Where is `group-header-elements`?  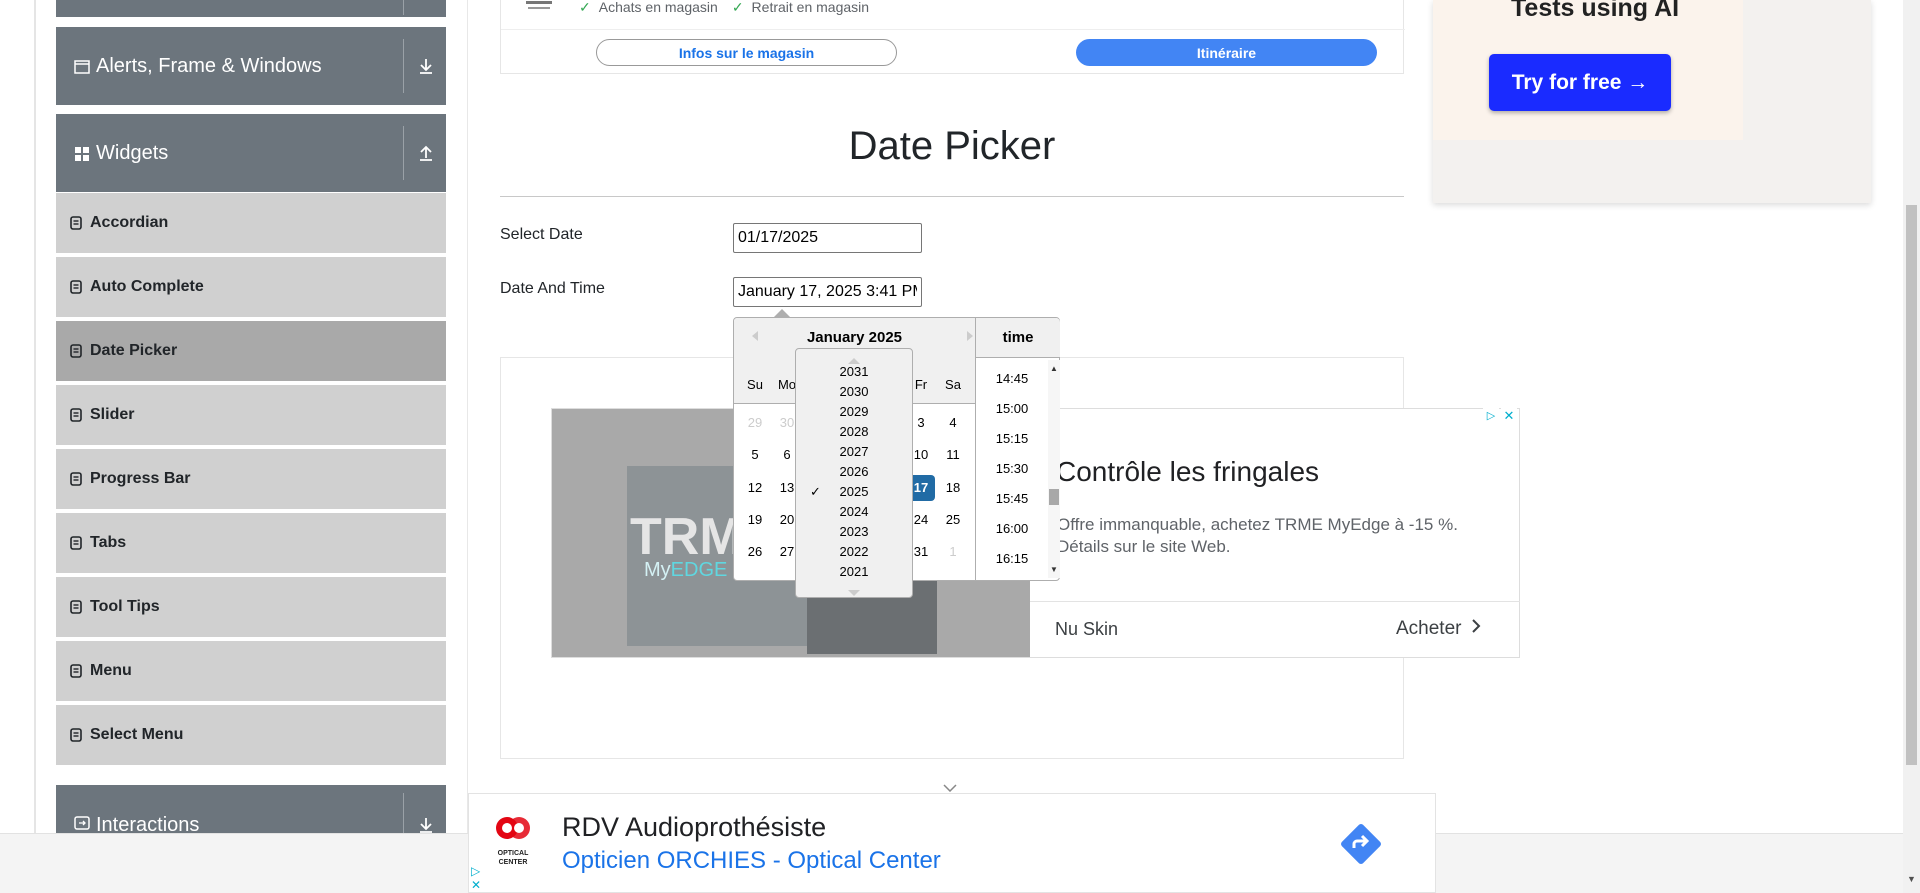
group-header-elements is located at coordinates (251, 8).